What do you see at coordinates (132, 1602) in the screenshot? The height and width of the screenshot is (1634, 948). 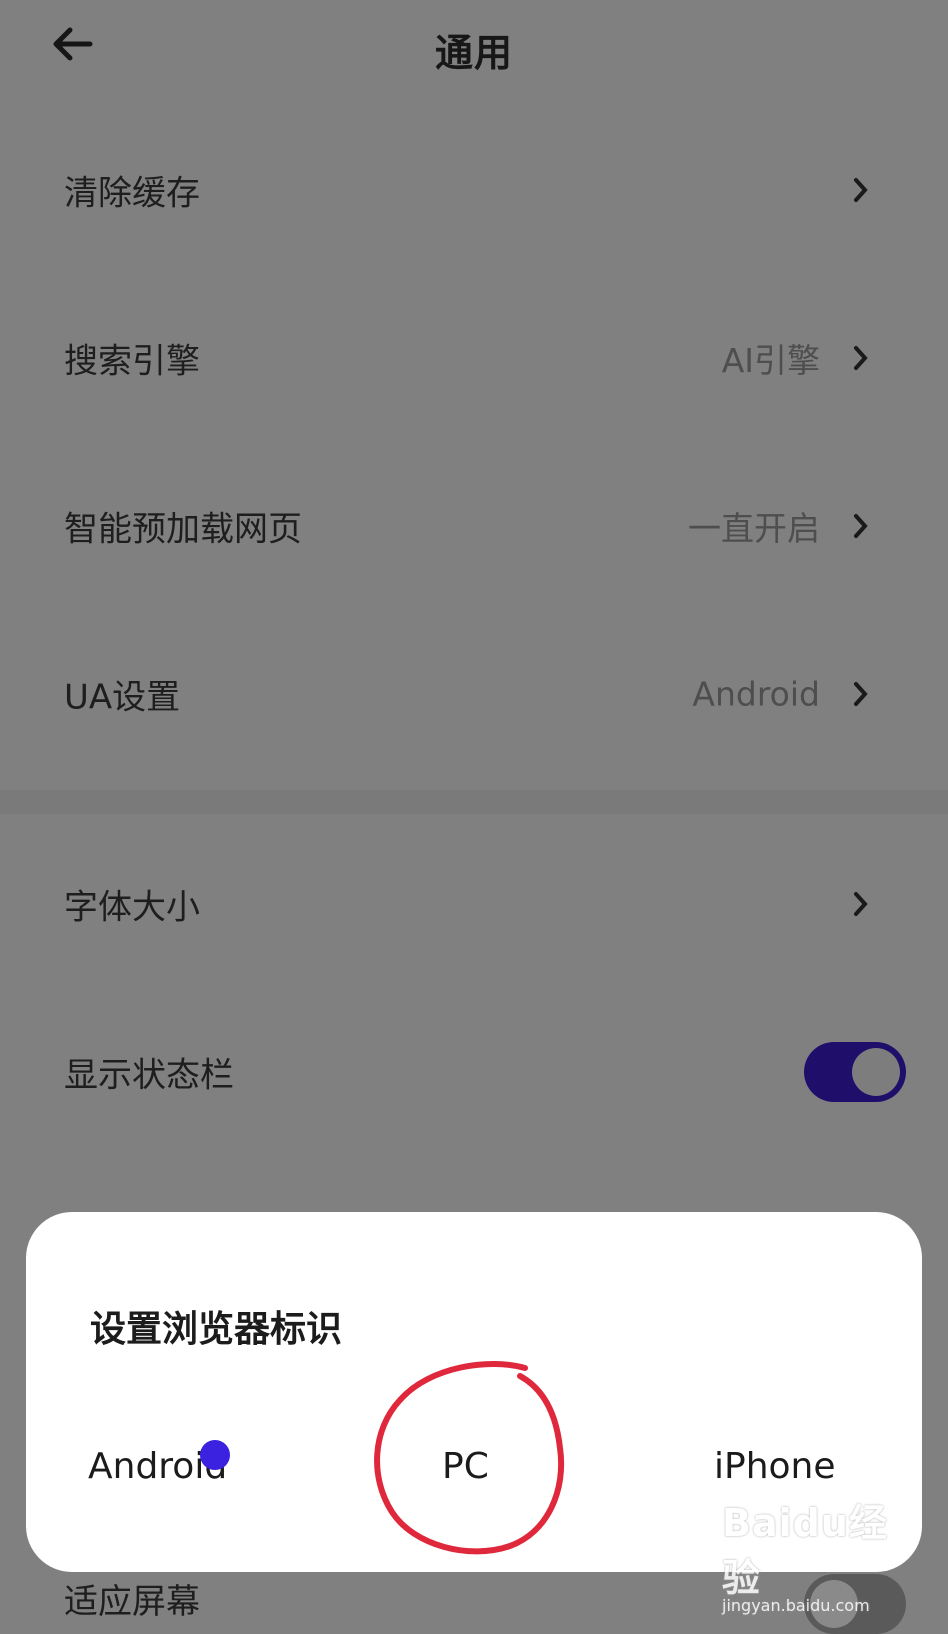 I see `setting-label: 适应屏幕` at bounding box center [132, 1602].